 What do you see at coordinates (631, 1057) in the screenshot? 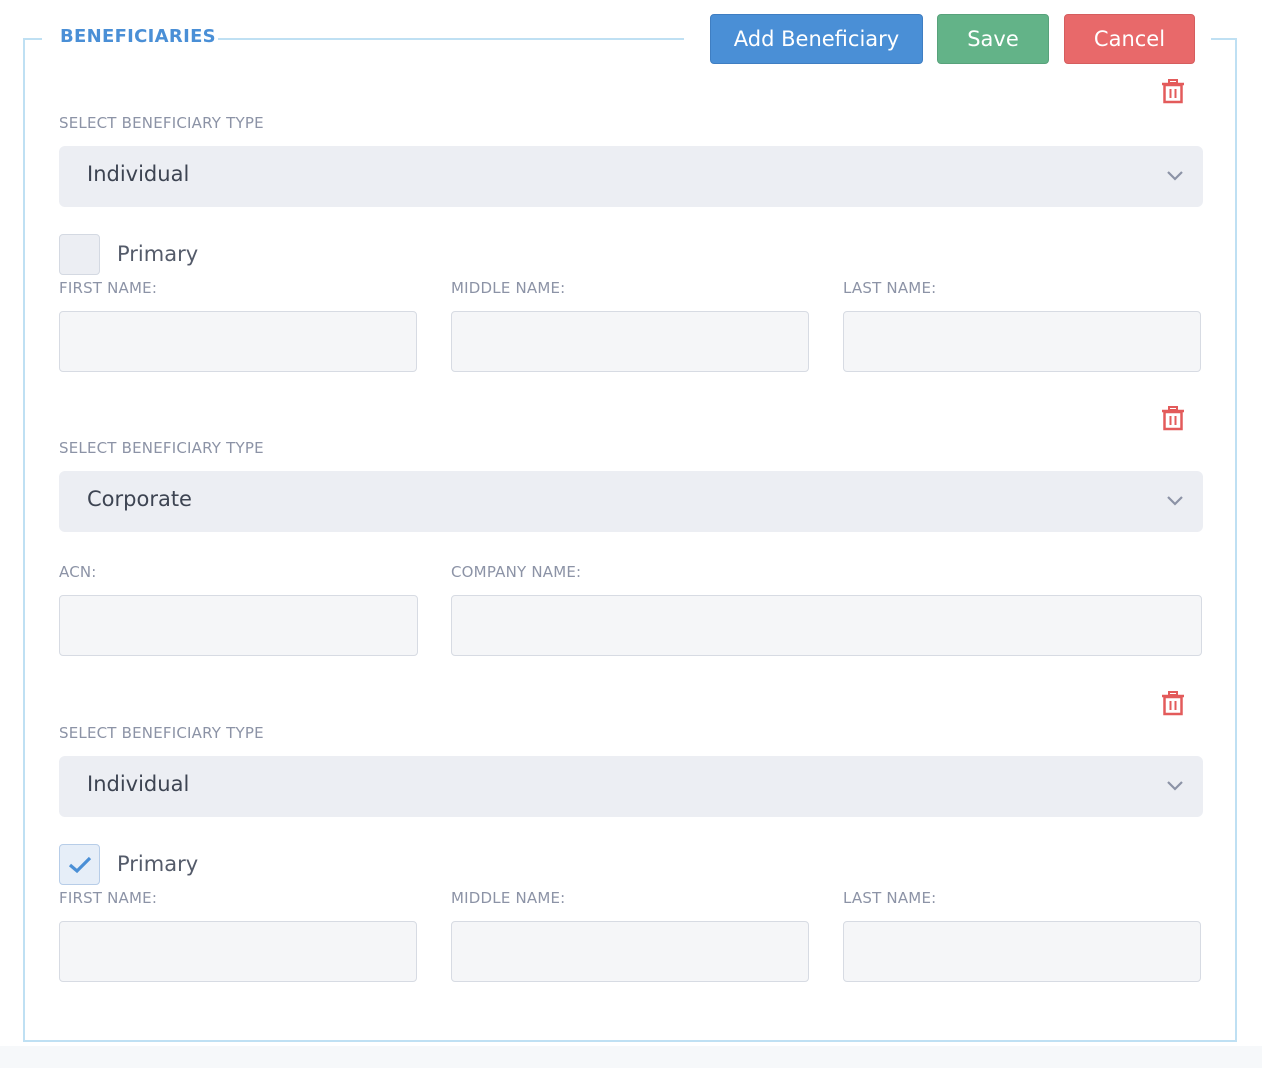
I see `page-footer-strip` at bounding box center [631, 1057].